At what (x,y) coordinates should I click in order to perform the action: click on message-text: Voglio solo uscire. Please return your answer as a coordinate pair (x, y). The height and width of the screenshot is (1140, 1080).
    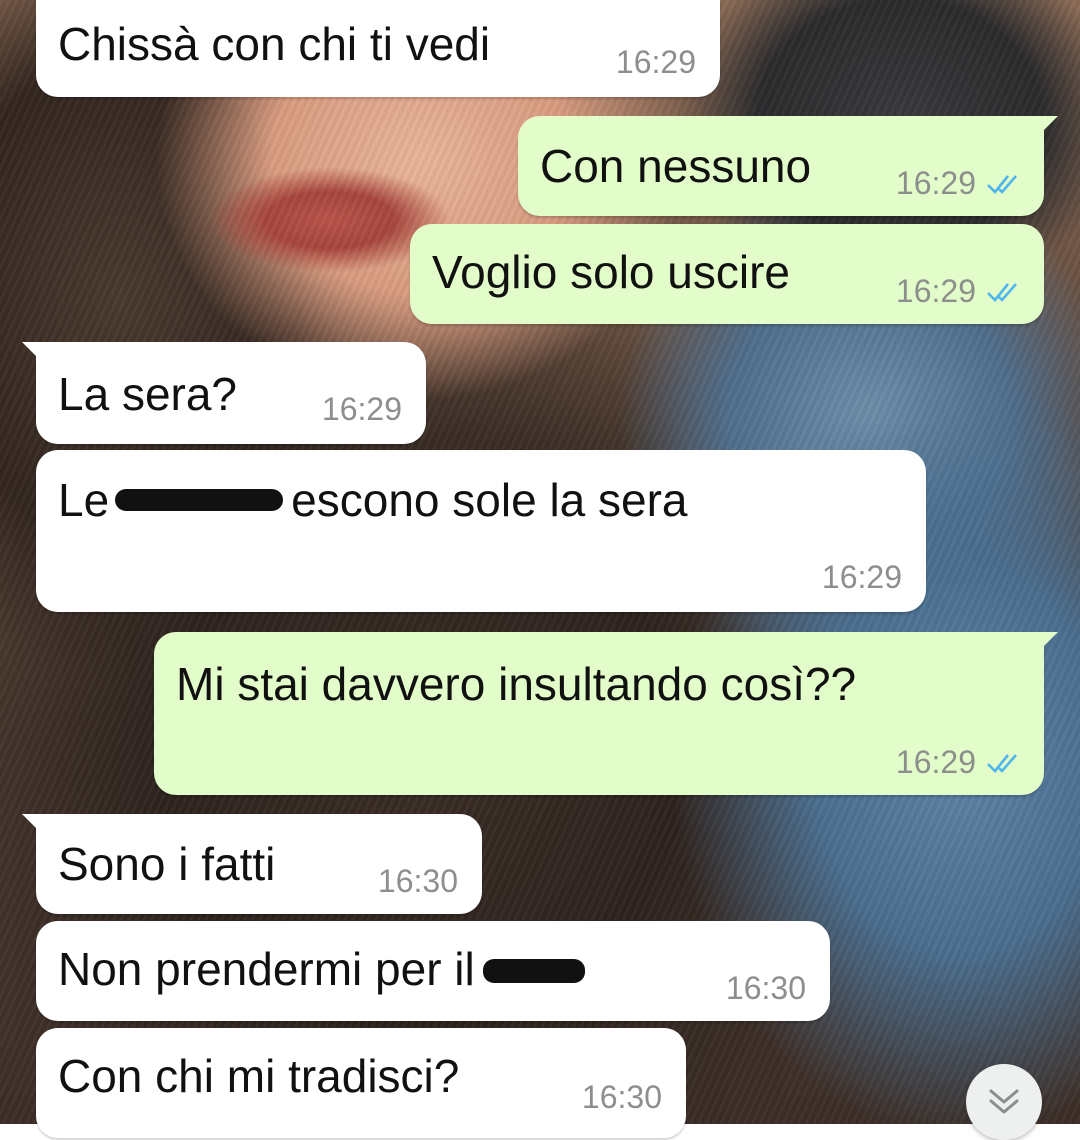
    Looking at the image, I should click on (611, 272).